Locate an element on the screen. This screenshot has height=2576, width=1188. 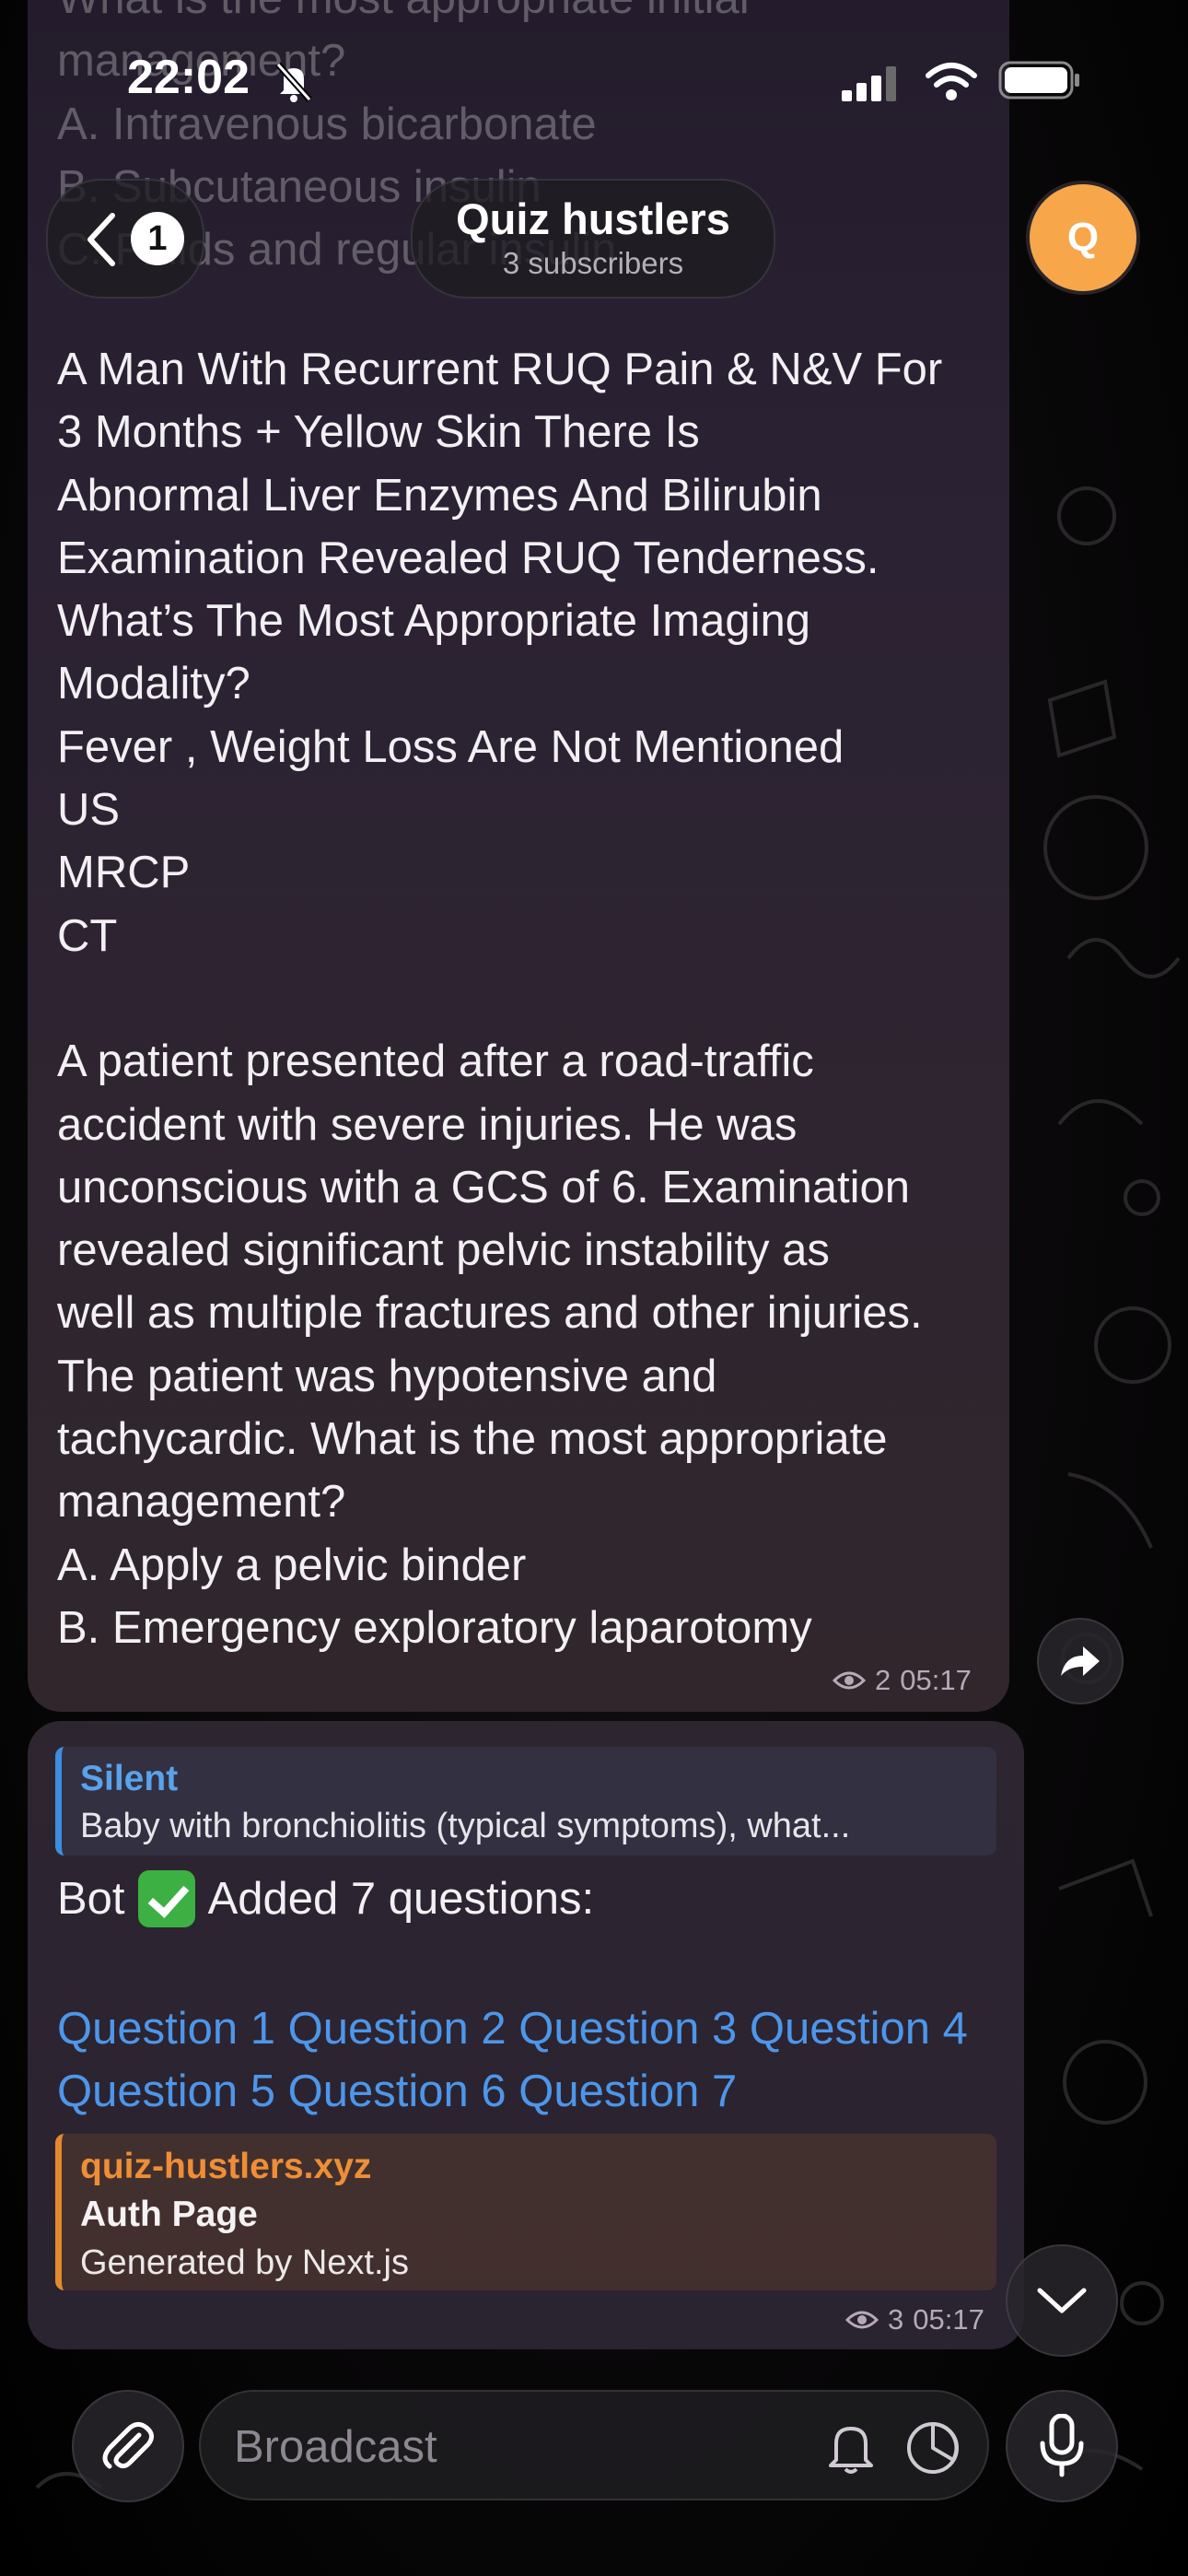
reply-author: Silent is located at coordinates (129, 1778).